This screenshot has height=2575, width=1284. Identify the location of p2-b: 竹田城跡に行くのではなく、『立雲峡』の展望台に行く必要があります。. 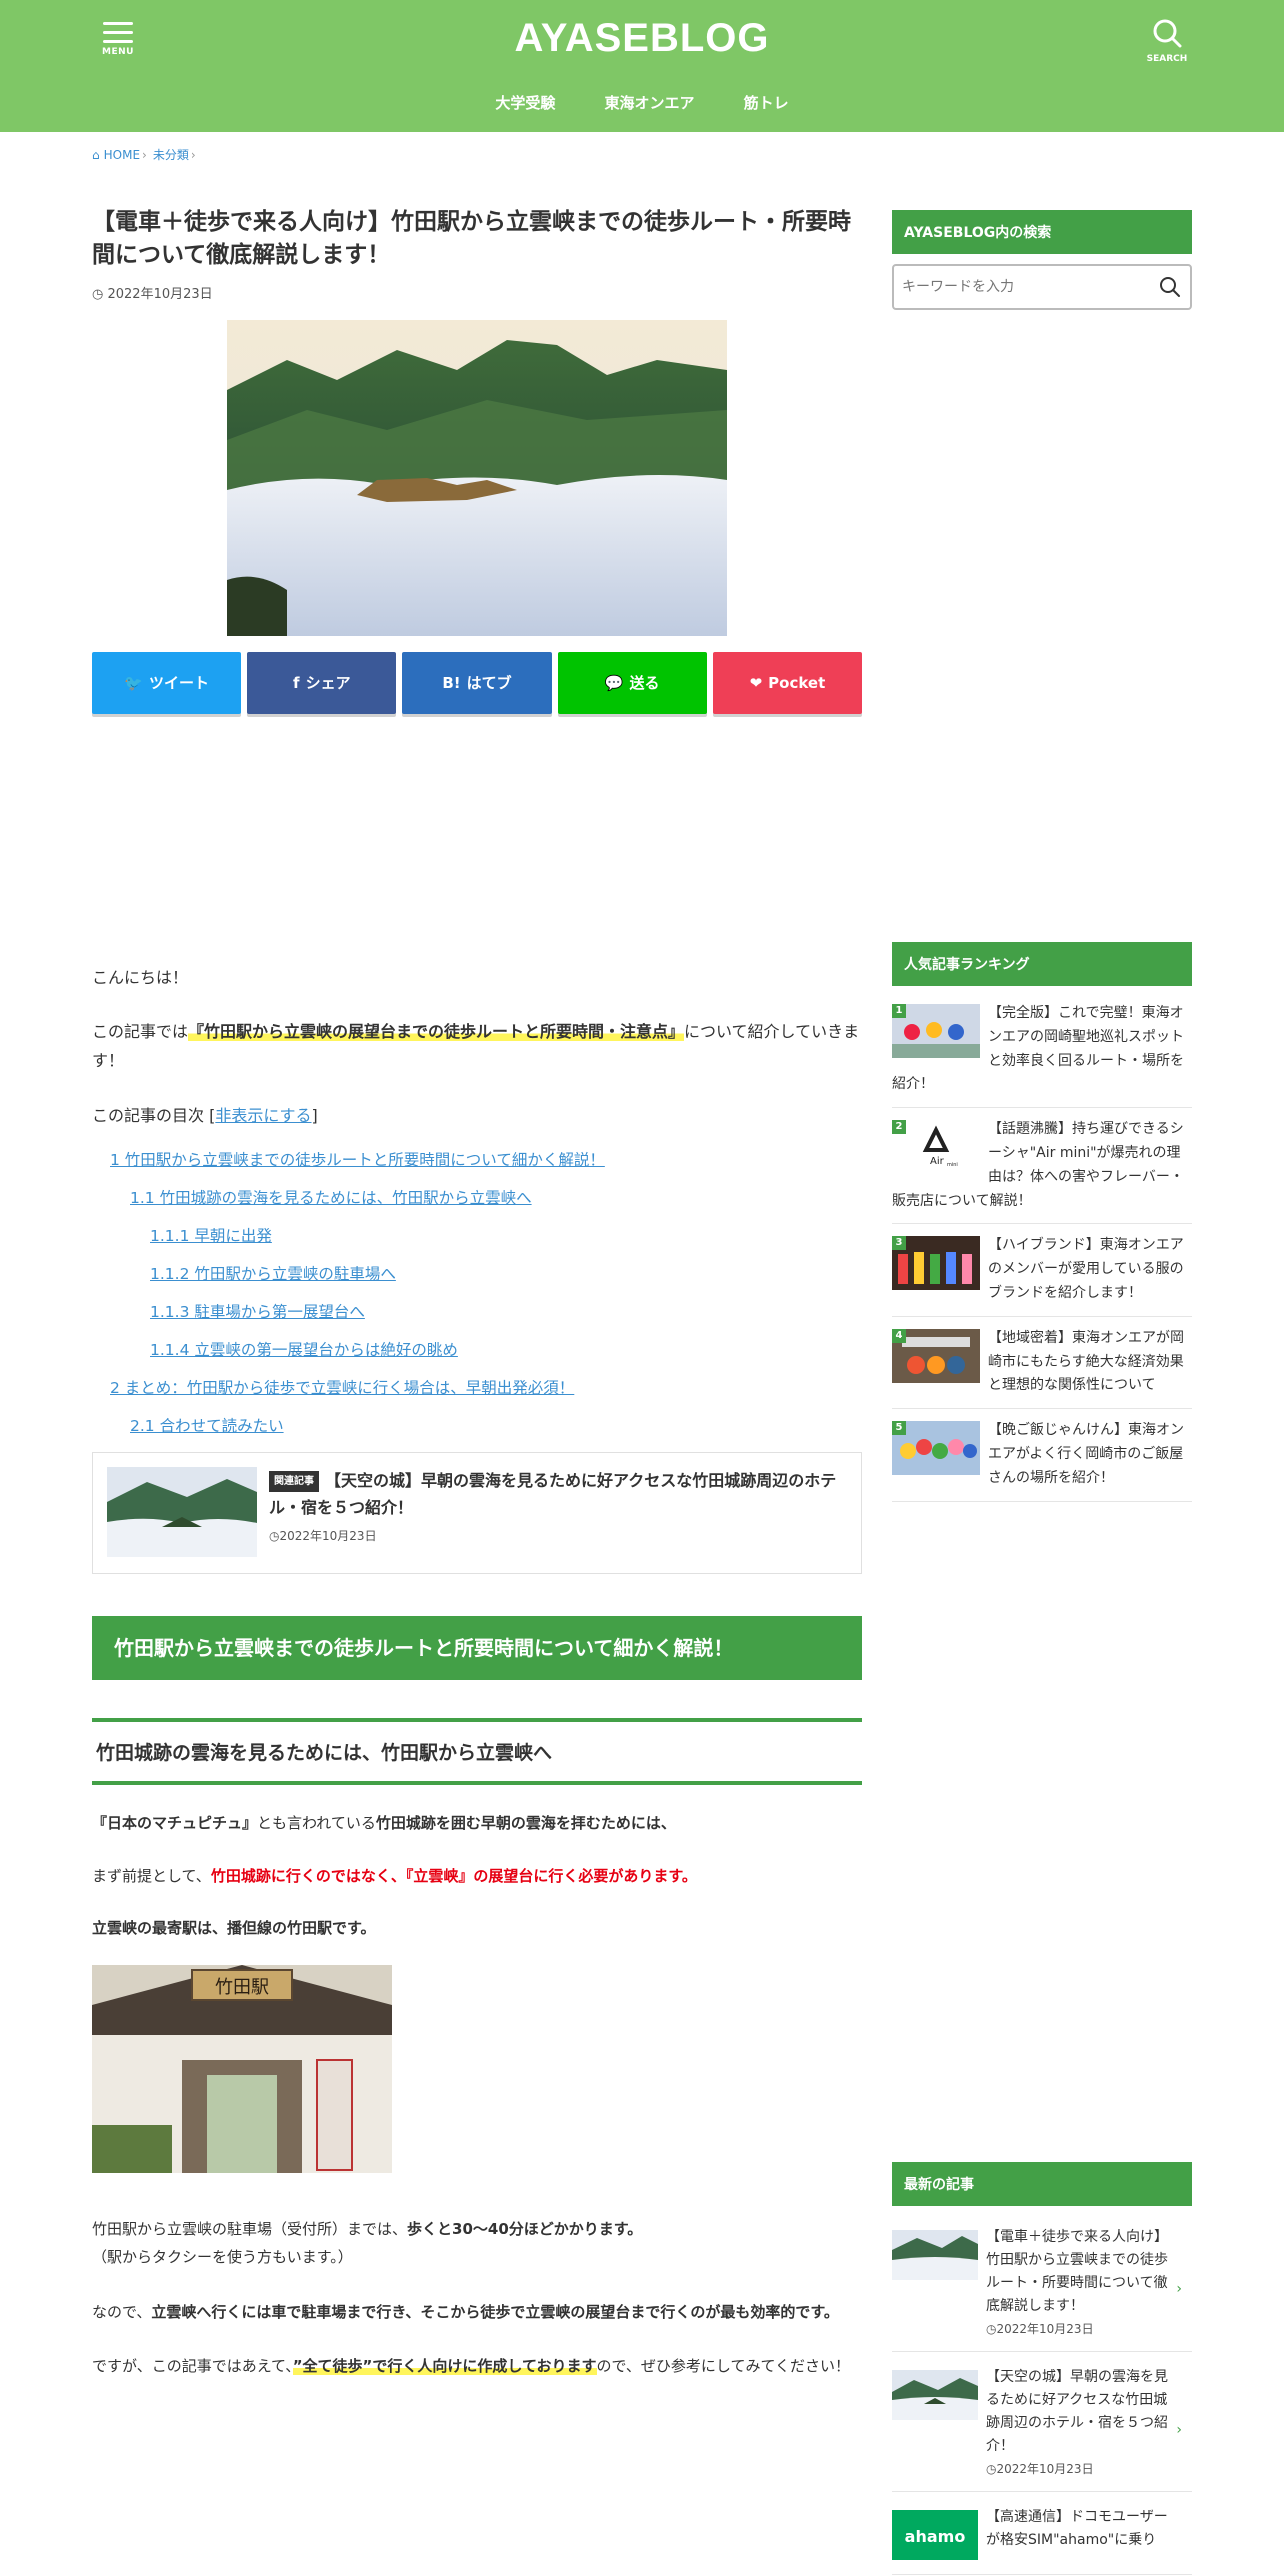
(453, 1875).